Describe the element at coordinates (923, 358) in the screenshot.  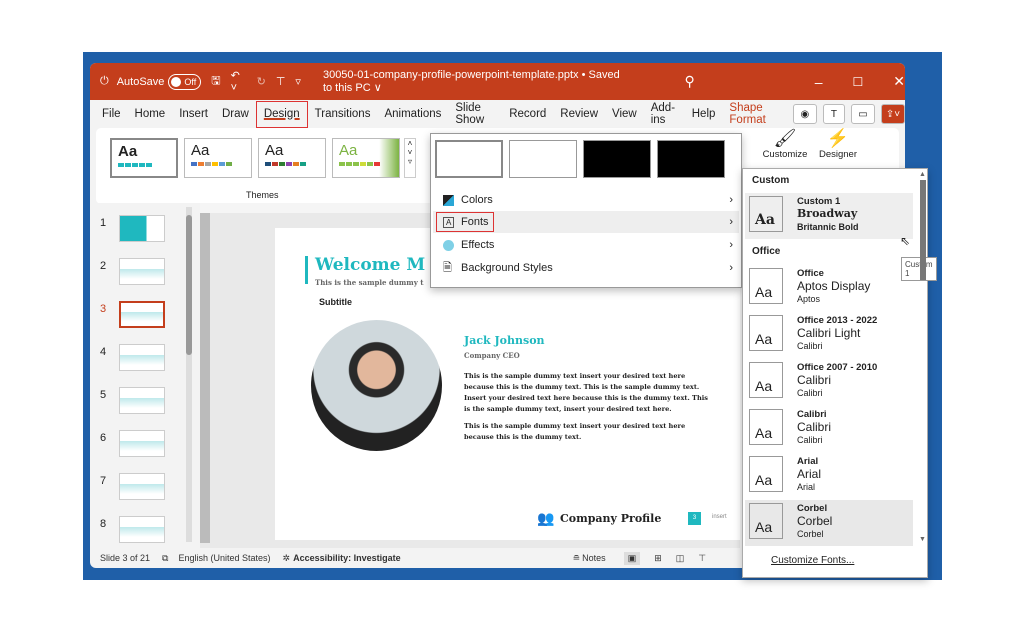
I see `fonts-scrollbar: ▲ ▼` at that location.